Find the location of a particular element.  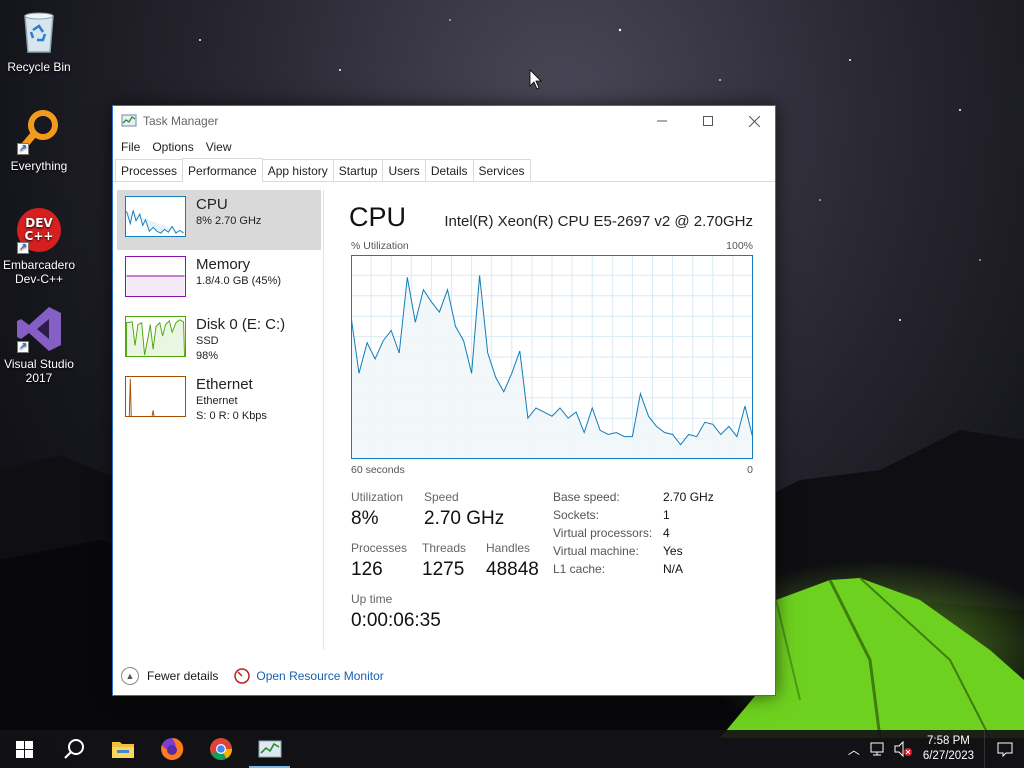

desktop-icon-label: Embarcadero Dev-C++ is located at coordinates (39, 272).